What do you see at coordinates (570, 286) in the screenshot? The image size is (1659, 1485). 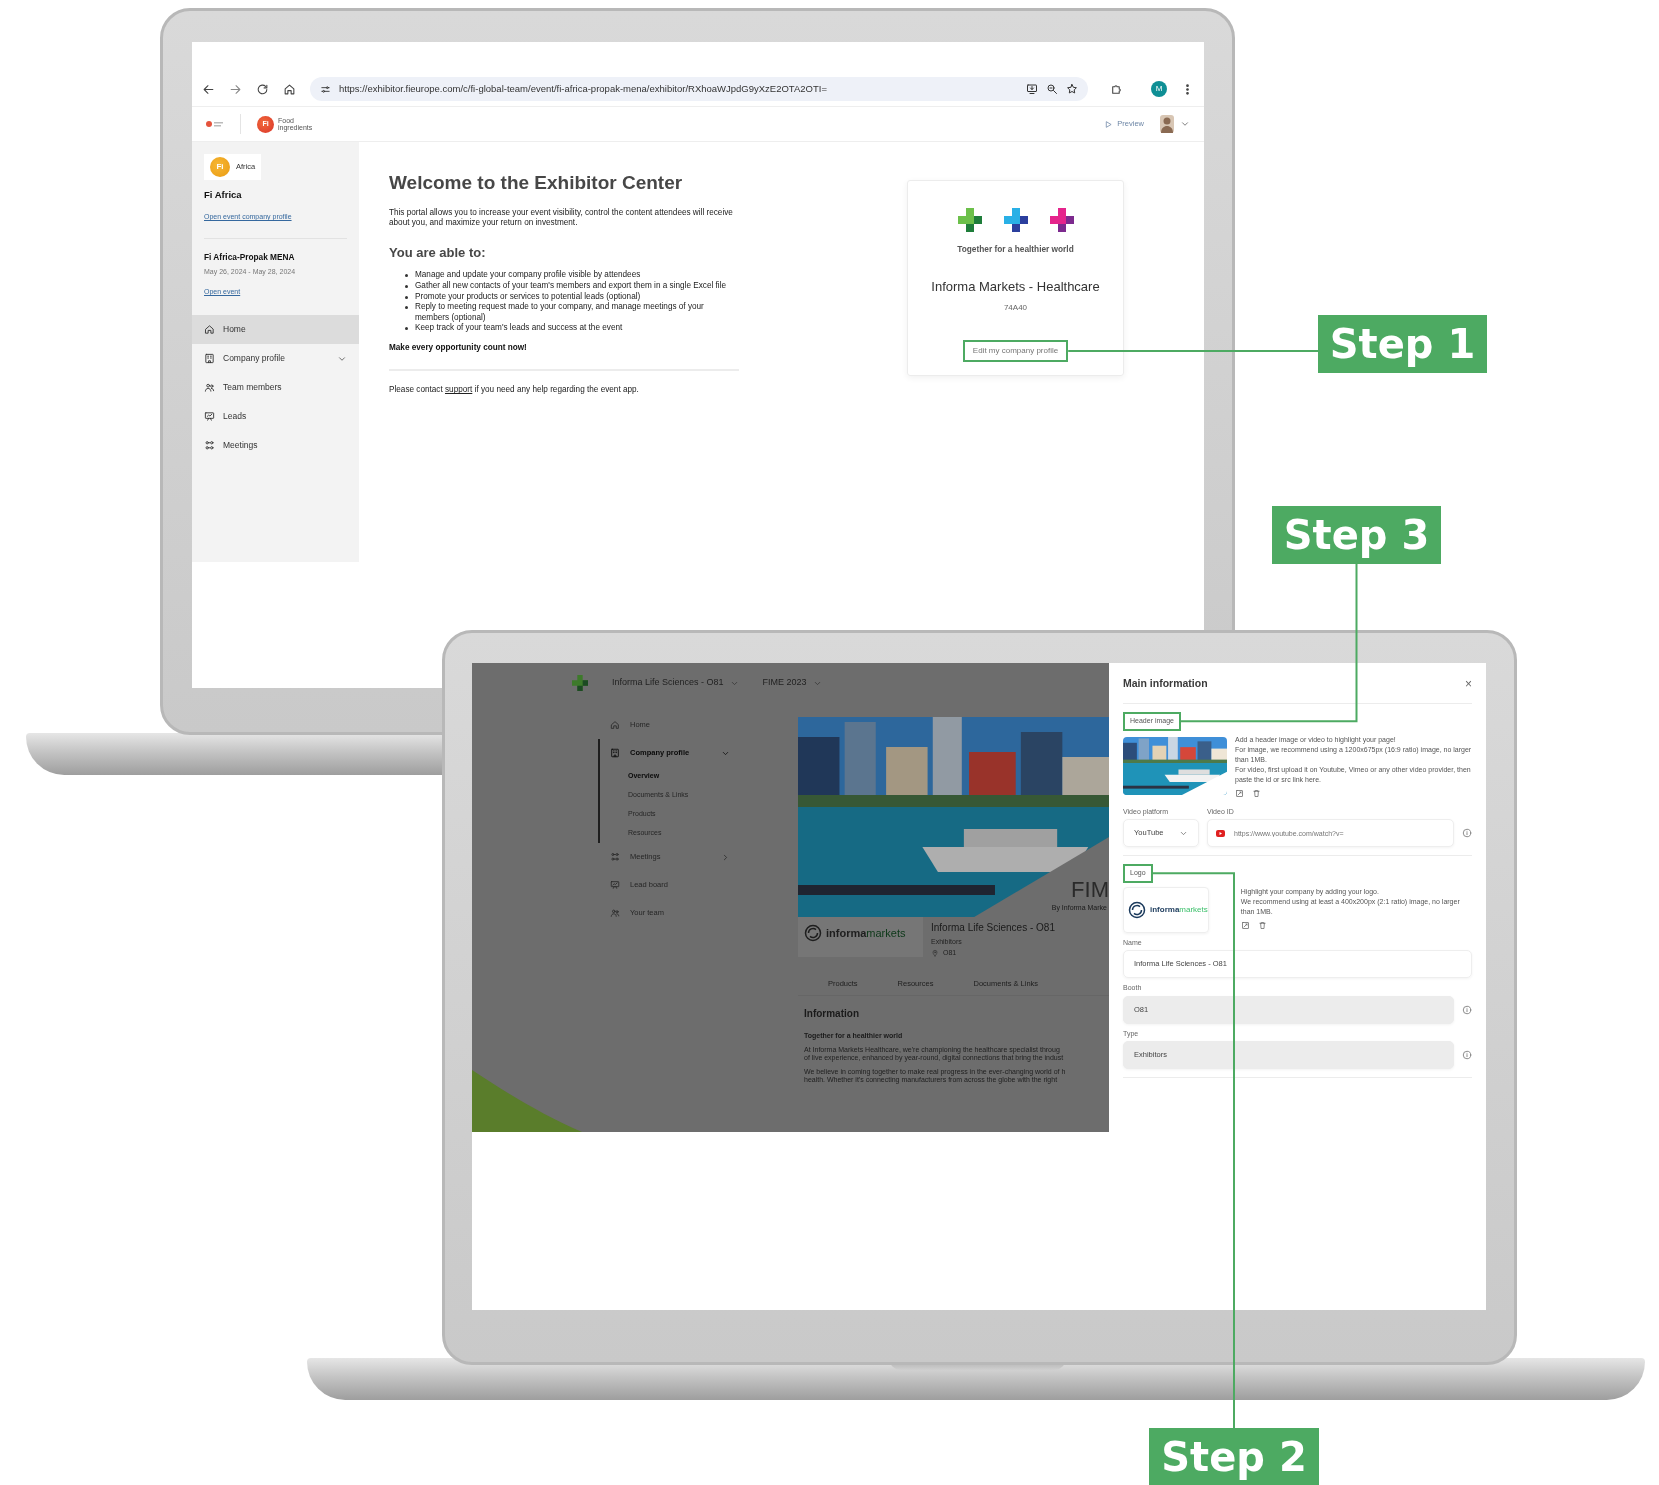 I see `bullet-text: Gather all new contacts of your team's members and export them in a single Excel file` at bounding box center [570, 286].